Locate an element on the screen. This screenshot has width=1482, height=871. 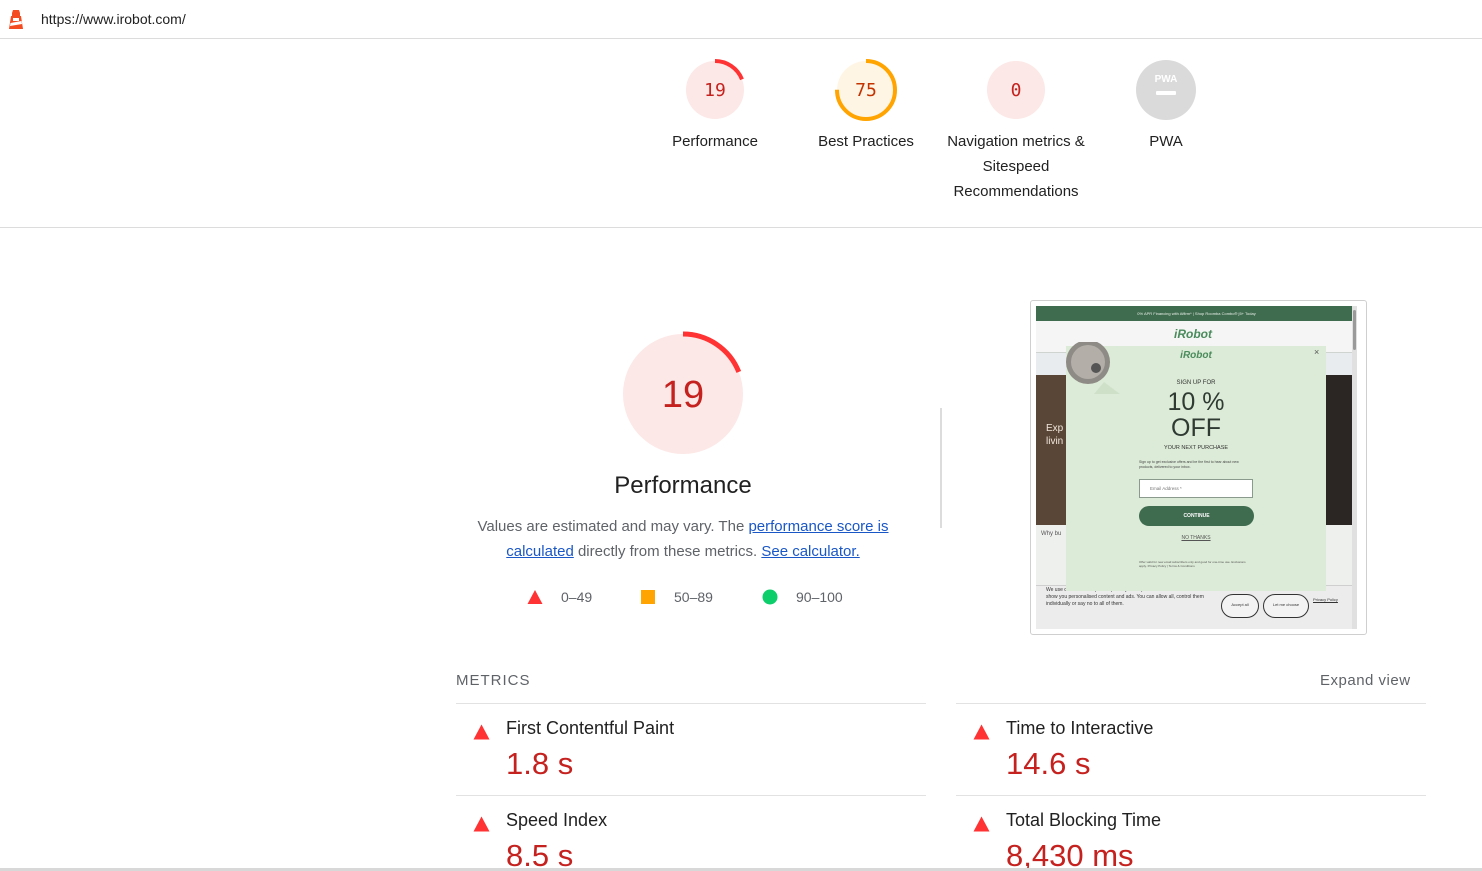
email-field: Email Address * is located at coordinates (1196, 488).